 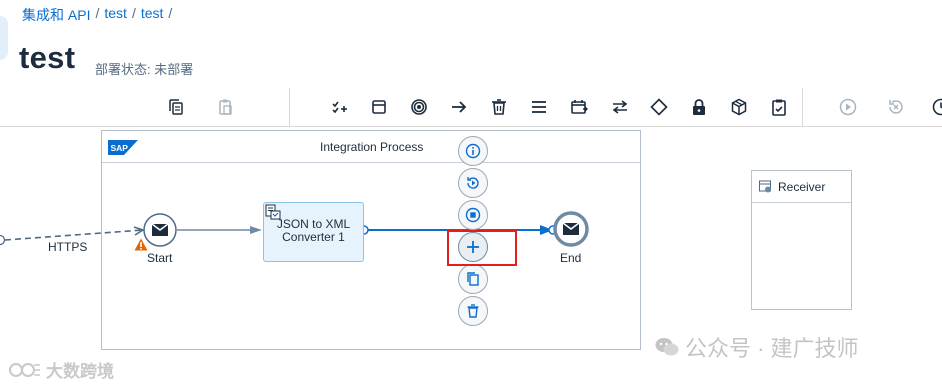 I want to click on delete-element-button, so click(x=473, y=311).